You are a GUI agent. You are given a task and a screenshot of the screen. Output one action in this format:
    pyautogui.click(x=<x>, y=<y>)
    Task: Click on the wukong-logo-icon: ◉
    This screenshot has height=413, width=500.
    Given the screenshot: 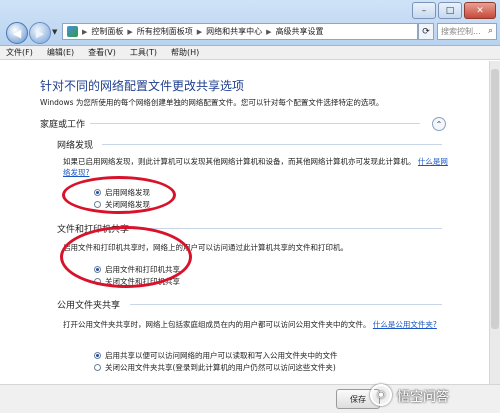 What is the action you would take?
    pyautogui.click(x=381, y=395)
    